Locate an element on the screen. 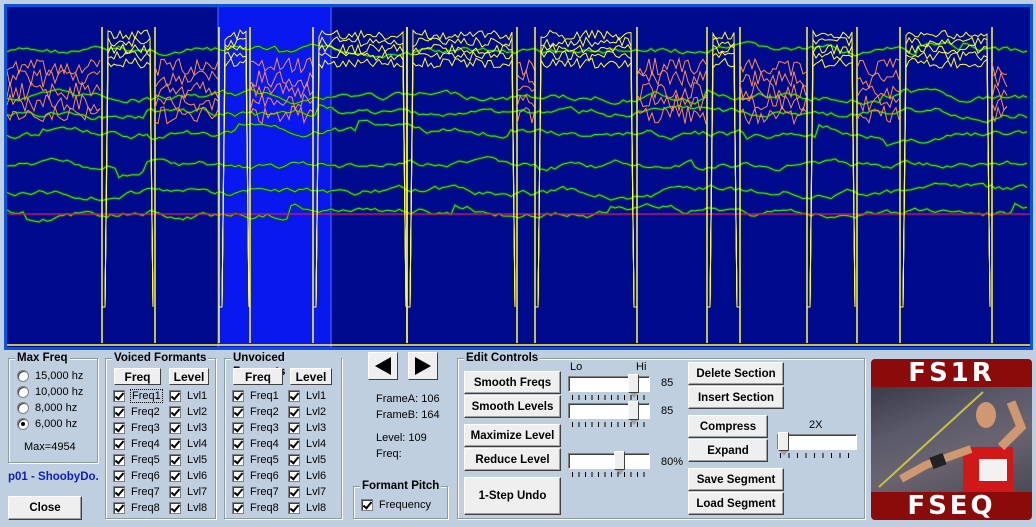 The width and height of the screenshot is (1036, 527). voiced-lvl4-checkbox-row: Lvl4 is located at coordinates (188, 444).